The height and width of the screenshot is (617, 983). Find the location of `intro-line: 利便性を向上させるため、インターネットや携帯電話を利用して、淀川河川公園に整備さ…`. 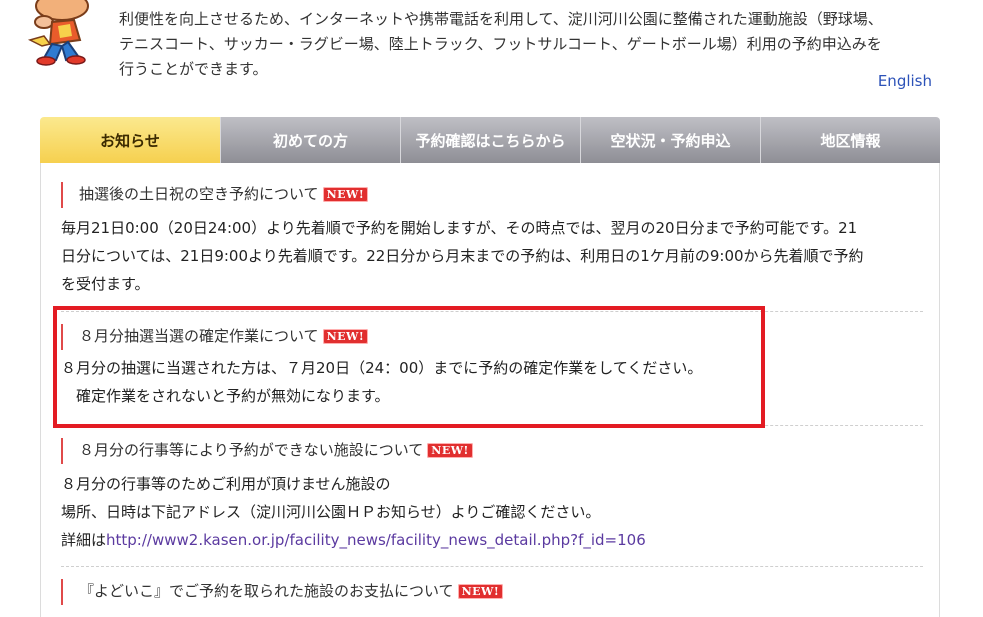

intro-line: 利便性を向上させるため、インターネットや携帯電話を利用して、淀川河川公園に整備さ… is located at coordinates (501, 19).